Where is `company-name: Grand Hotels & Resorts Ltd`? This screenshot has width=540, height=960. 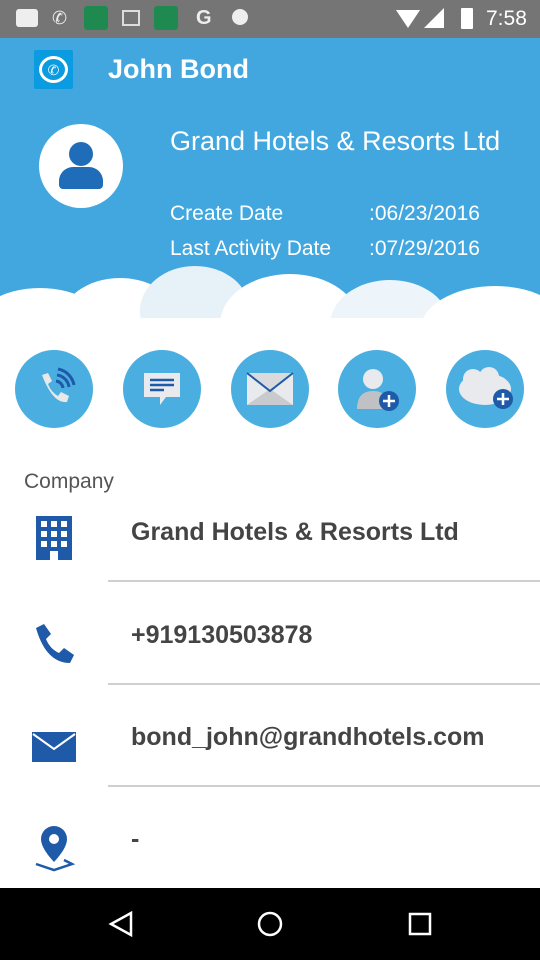
company-name: Grand Hotels & Resorts Ltd is located at coordinates (335, 141).